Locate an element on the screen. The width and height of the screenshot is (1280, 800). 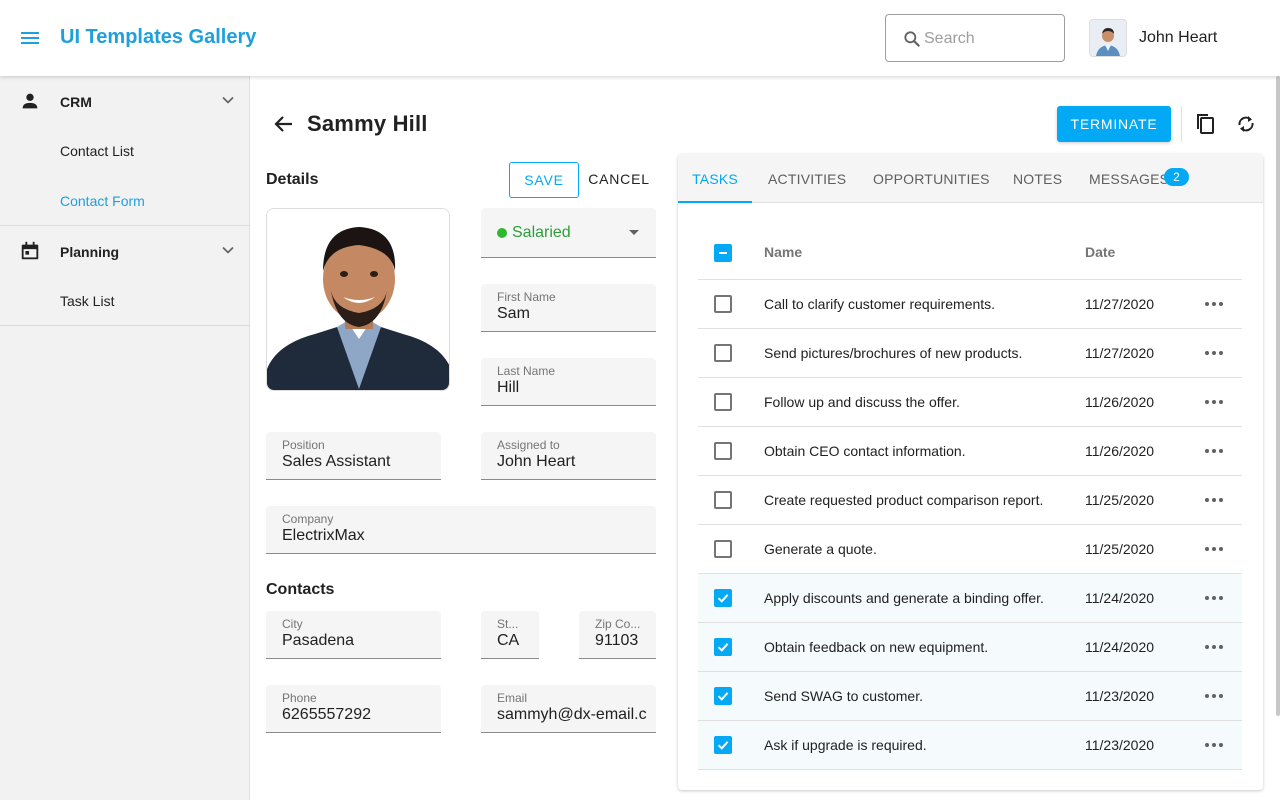
first-name-field: First Name Sam is located at coordinates (568, 308).